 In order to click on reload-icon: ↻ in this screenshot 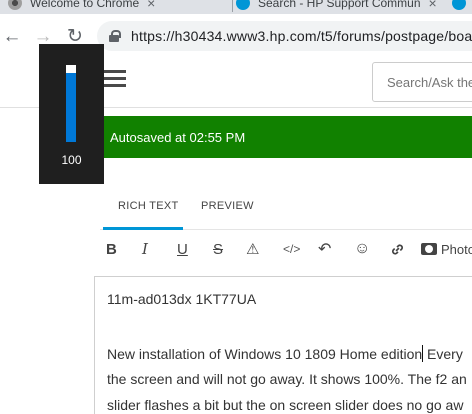, I will do `click(75, 36)`.